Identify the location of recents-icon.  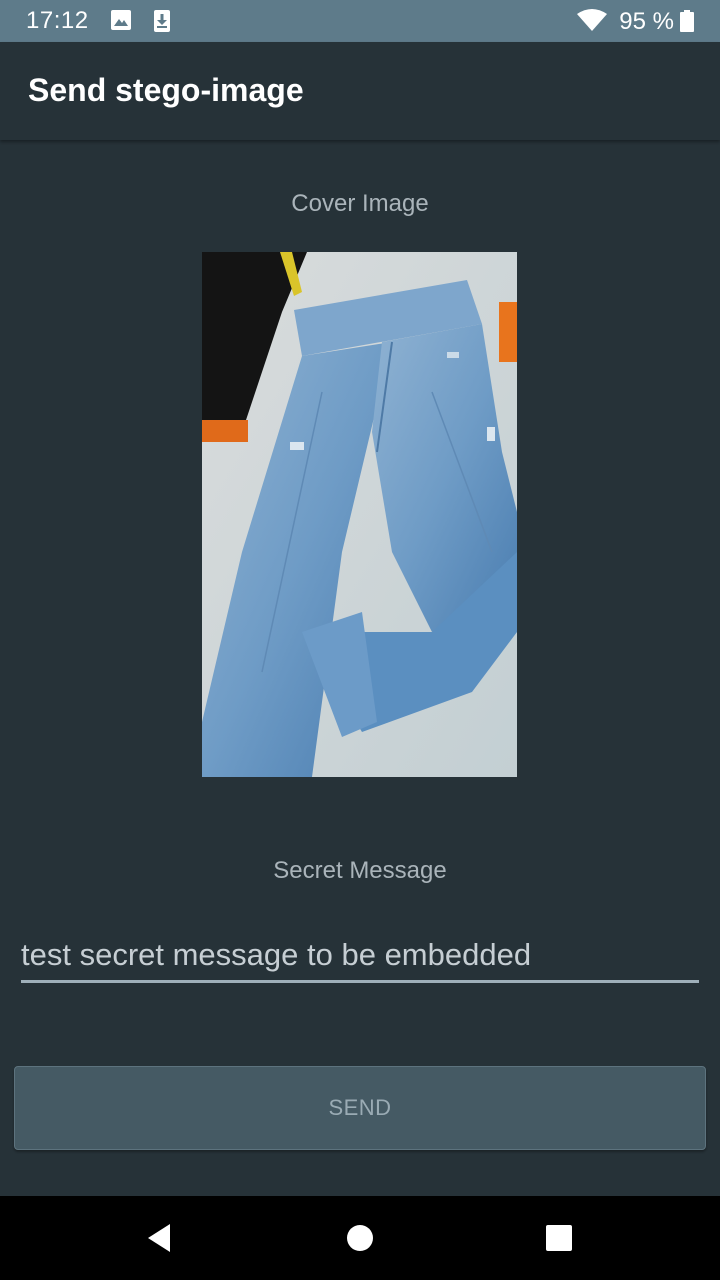
(559, 1240).